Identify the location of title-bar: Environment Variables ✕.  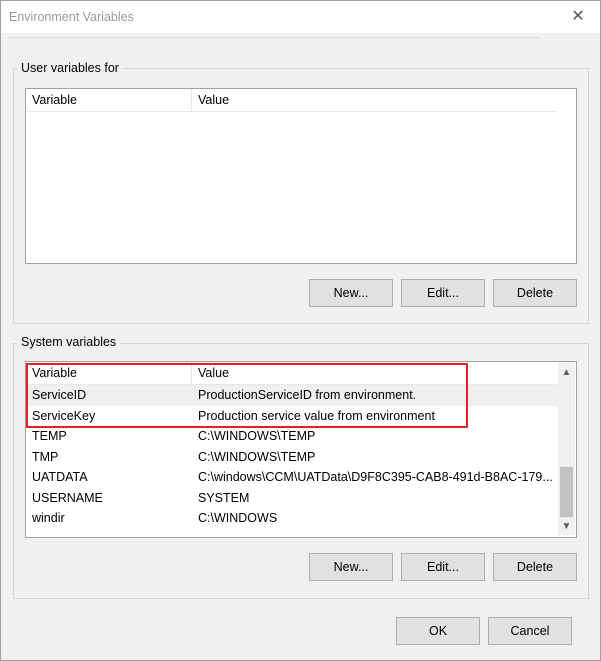
(300, 17).